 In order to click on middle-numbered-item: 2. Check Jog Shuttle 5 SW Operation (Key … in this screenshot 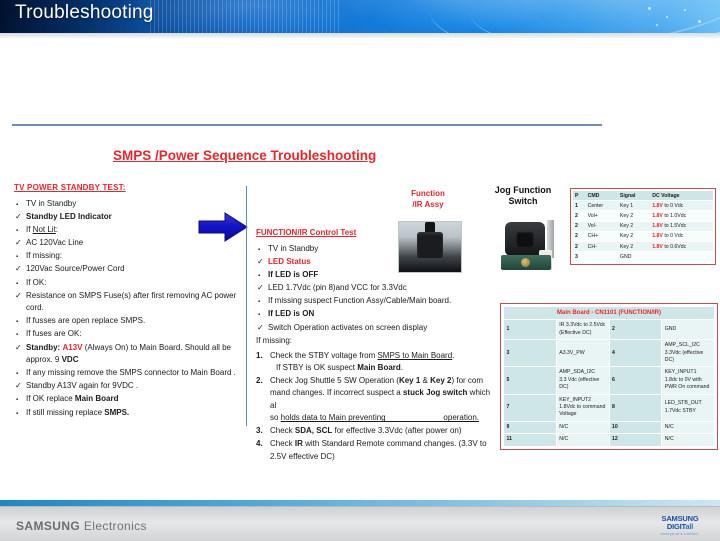, I will do `click(375, 400)`.